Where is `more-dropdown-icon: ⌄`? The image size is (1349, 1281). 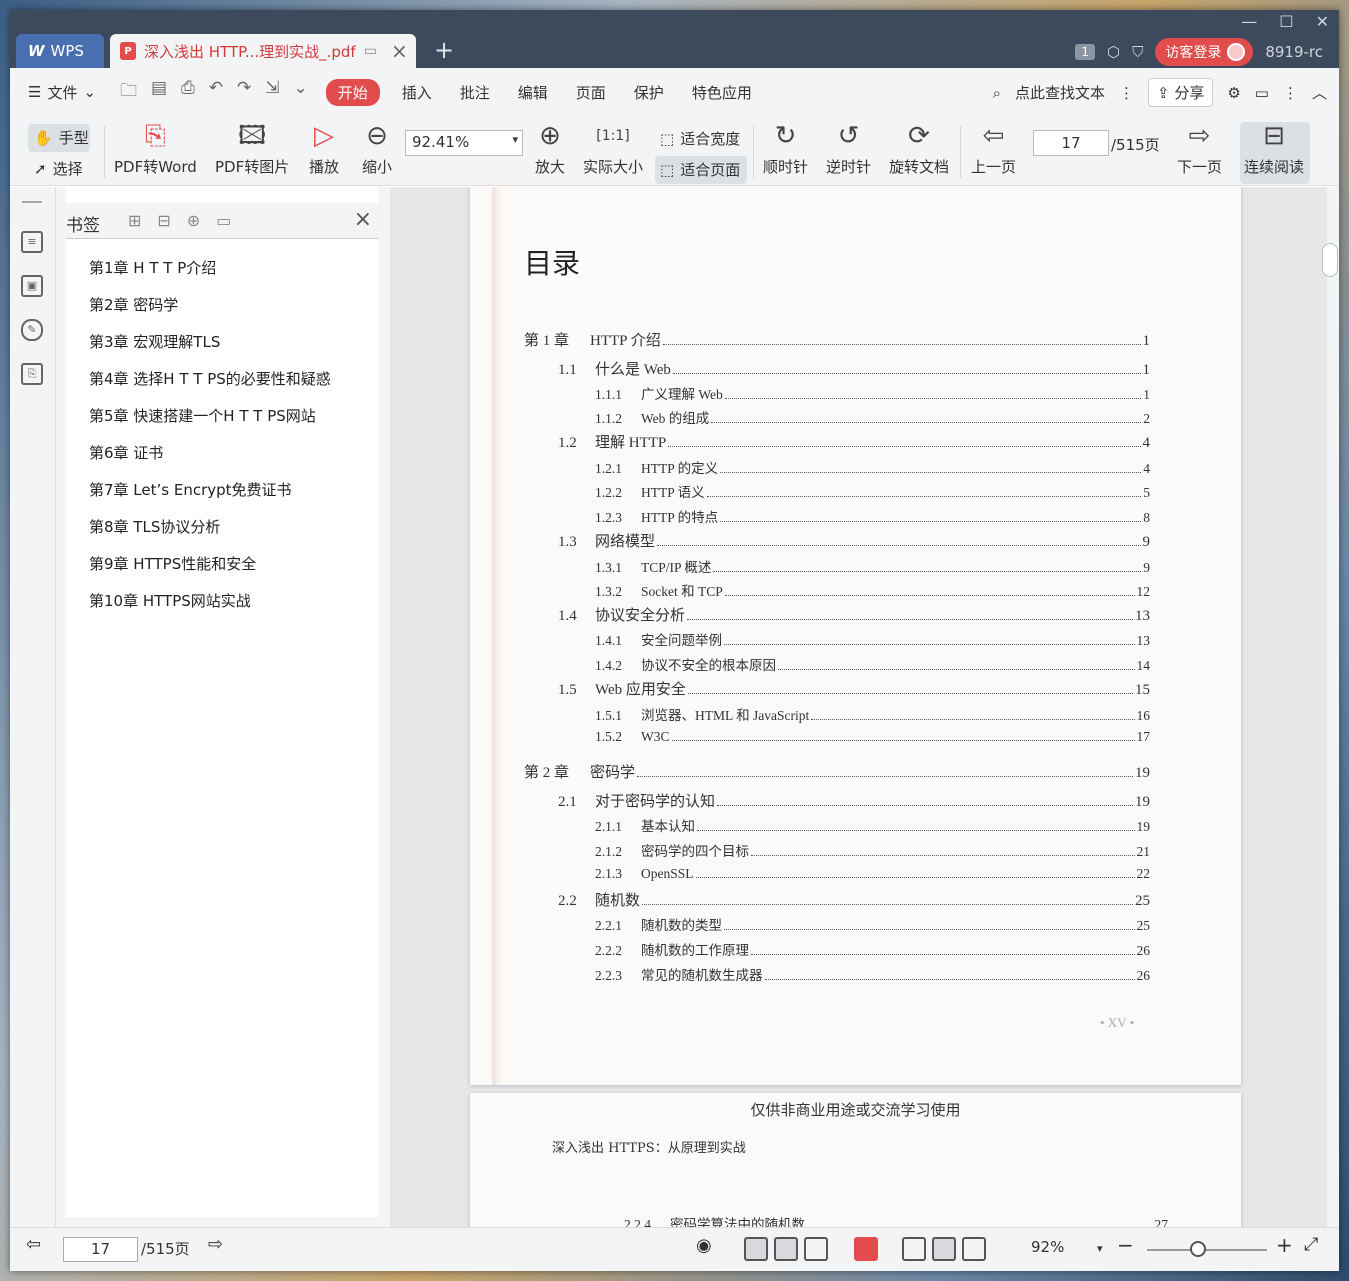
more-dropdown-icon: ⌄ is located at coordinates (300, 92).